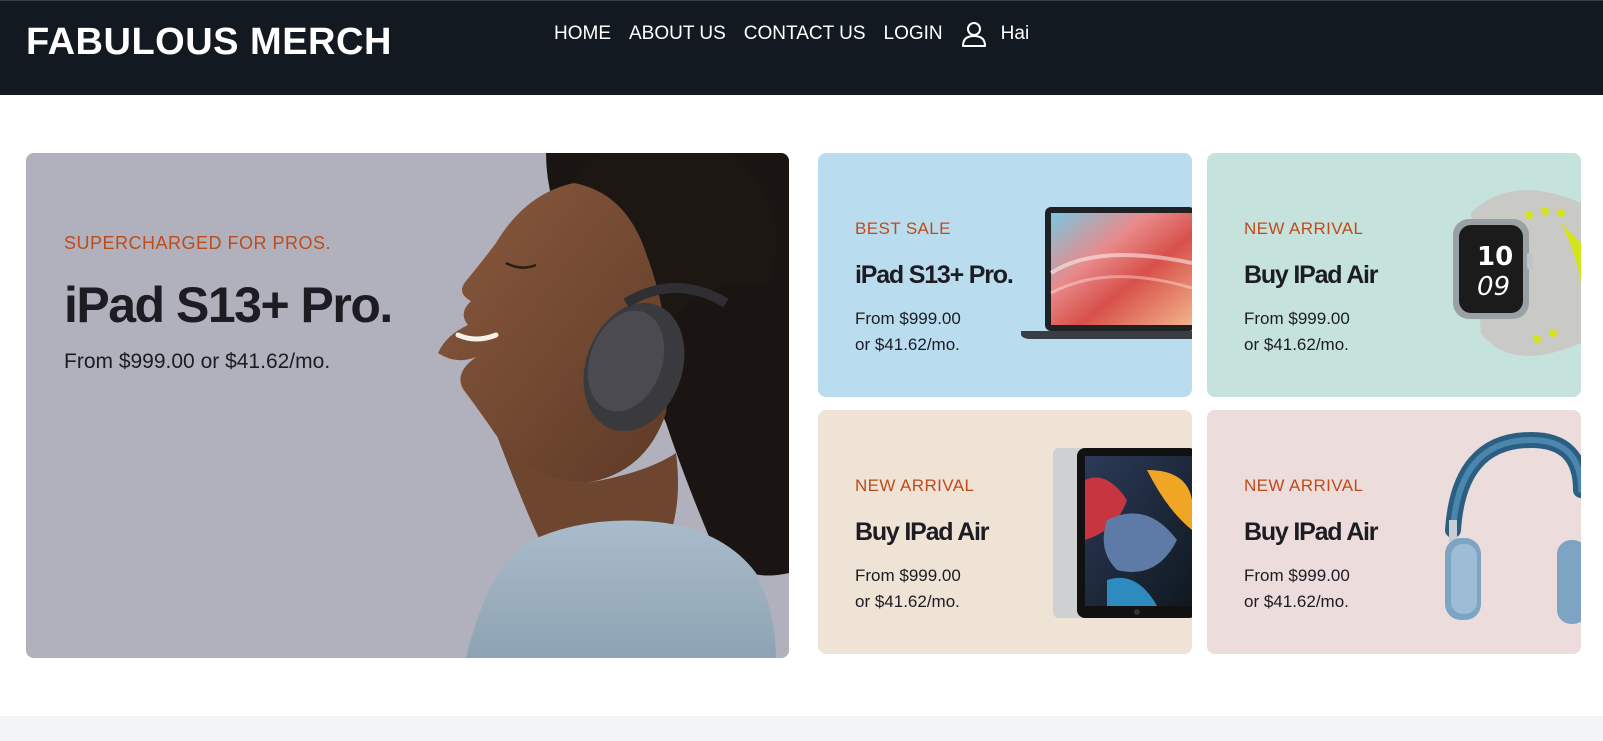  Describe the element at coordinates (1015, 33) in the screenshot. I see `user-name: Hai` at that location.